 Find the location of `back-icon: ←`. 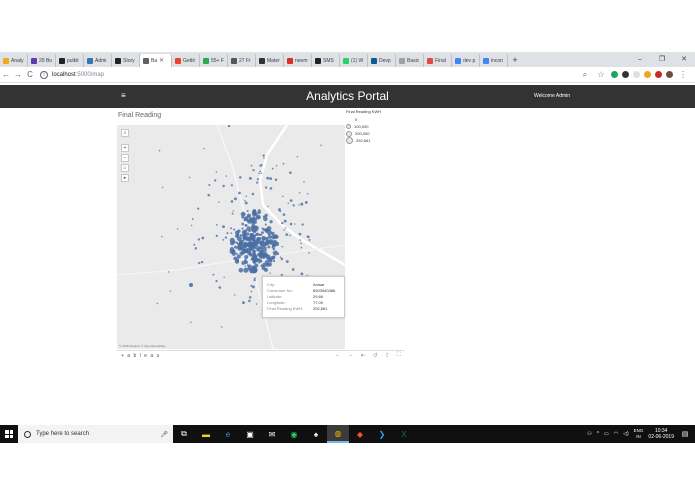

back-icon: ← is located at coordinates (6, 74).